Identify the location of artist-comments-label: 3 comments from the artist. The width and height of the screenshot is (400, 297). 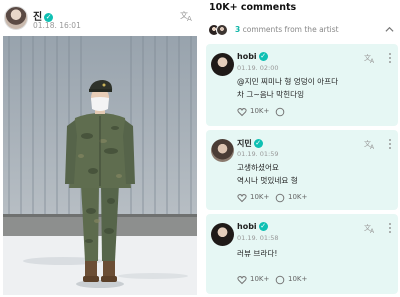
(287, 29).